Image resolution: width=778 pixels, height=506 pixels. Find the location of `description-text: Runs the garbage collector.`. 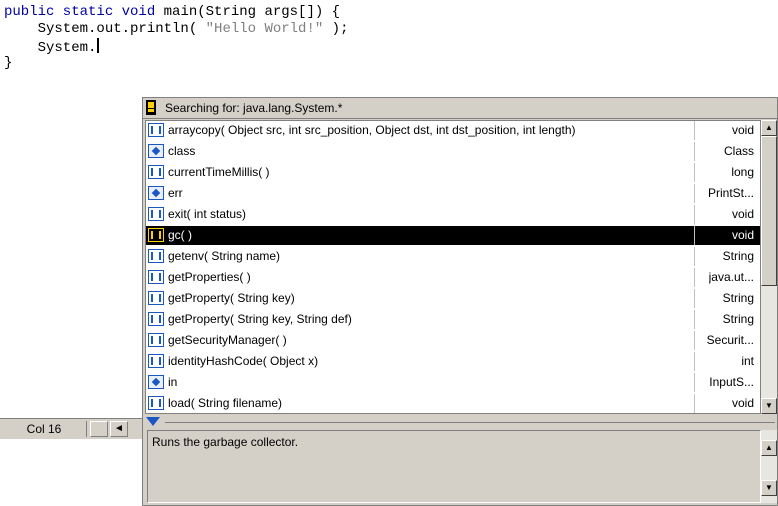

description-text: Runs the garbage collector. is located at coordinates (225, 442).